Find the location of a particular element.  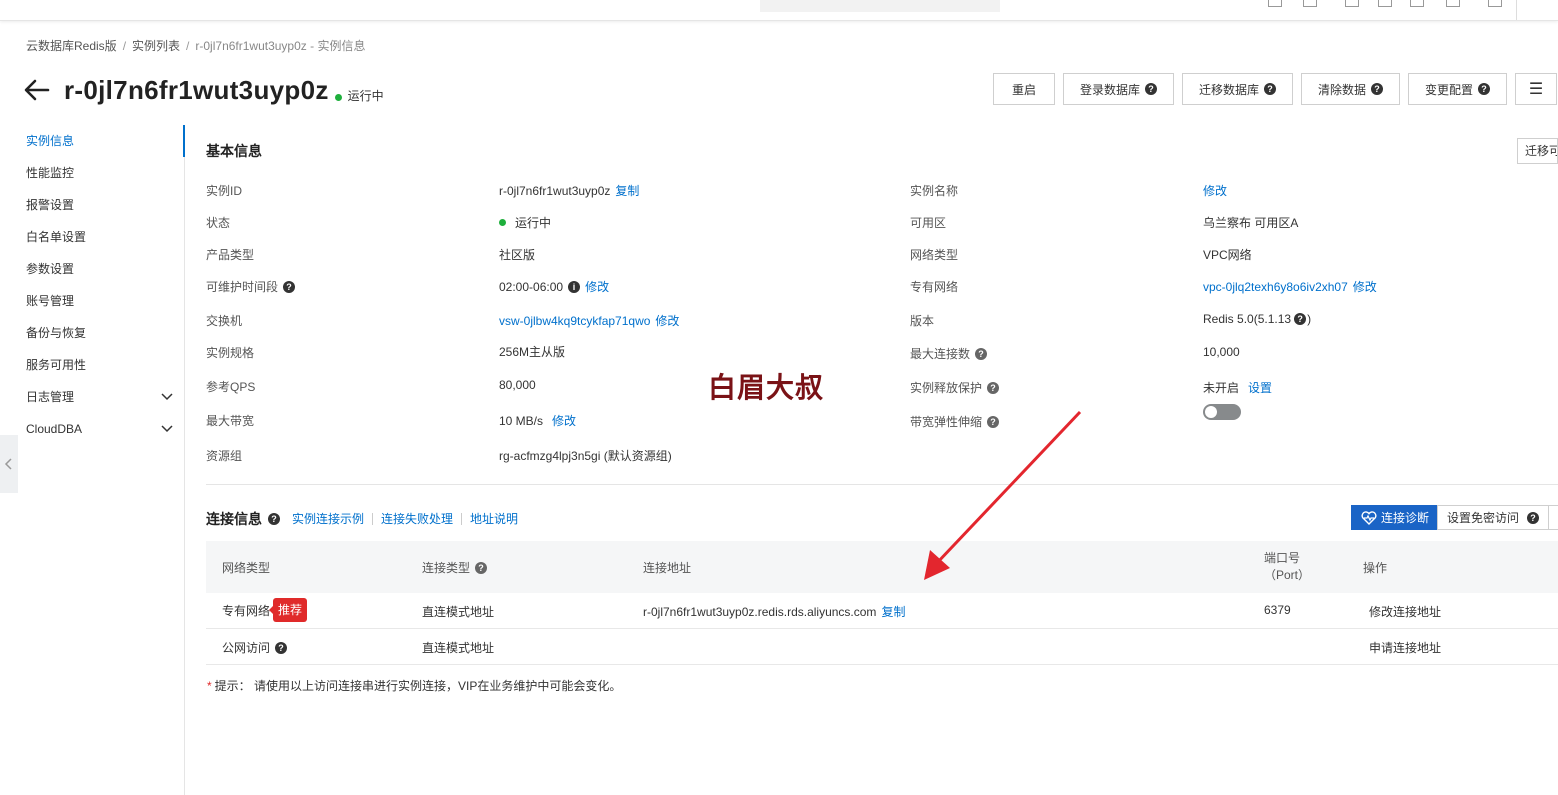

connection-tip: * 提示： 请使用以上访问连接串进行实例连接，VIP在业务维护中可能会变化。 is located at coordinates (414, 685).